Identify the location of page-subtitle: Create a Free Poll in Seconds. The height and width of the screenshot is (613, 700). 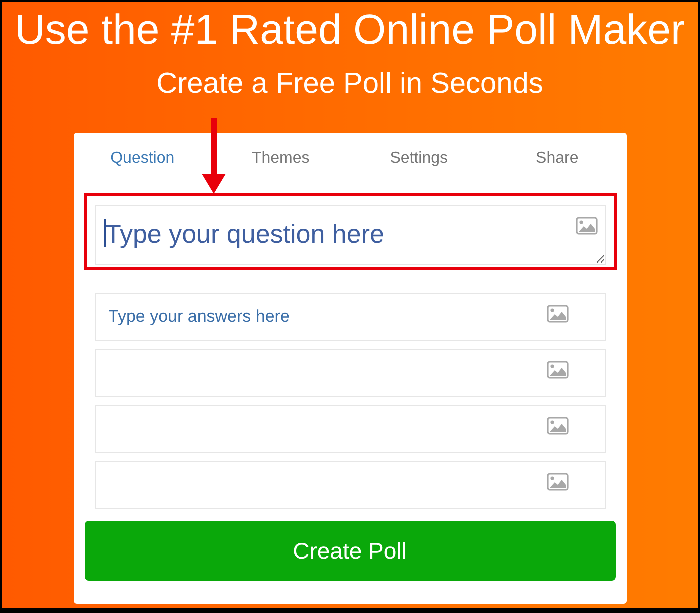
(350, 84).